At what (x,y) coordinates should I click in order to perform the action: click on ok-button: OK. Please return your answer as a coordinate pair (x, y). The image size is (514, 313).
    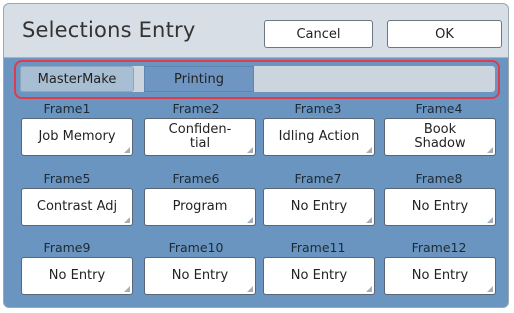
    Looking at the image, I should click on (444, 34).